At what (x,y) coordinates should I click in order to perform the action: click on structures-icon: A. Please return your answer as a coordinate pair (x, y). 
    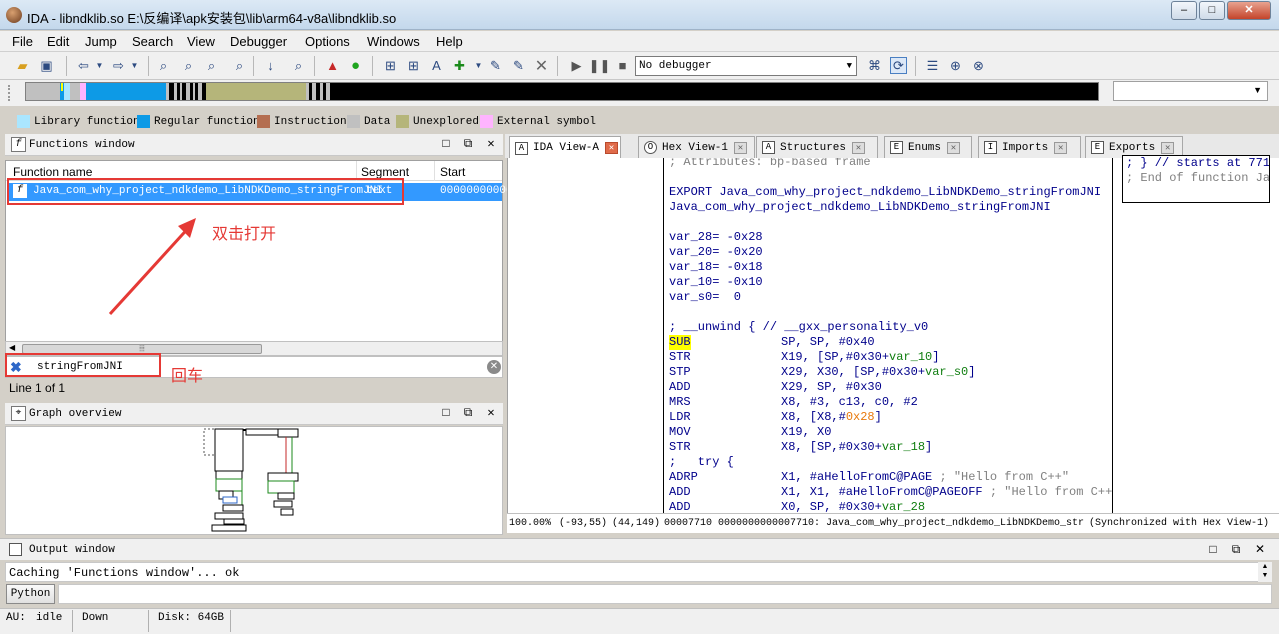
    Looking at the image, I should click on (768, 147).